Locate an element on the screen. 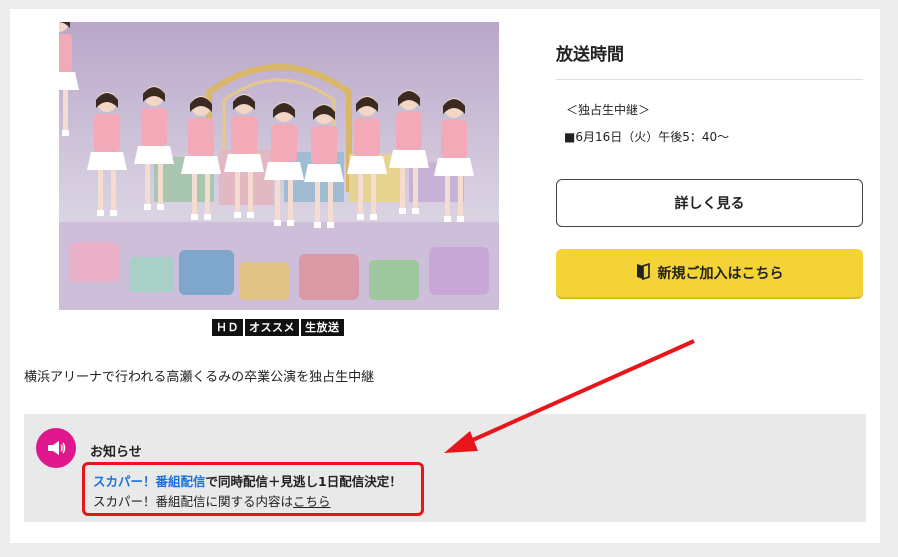 The image size is (898, 557). program-badges: ＨＤ オススメ 生放送 is located at coordinates (278, 327).